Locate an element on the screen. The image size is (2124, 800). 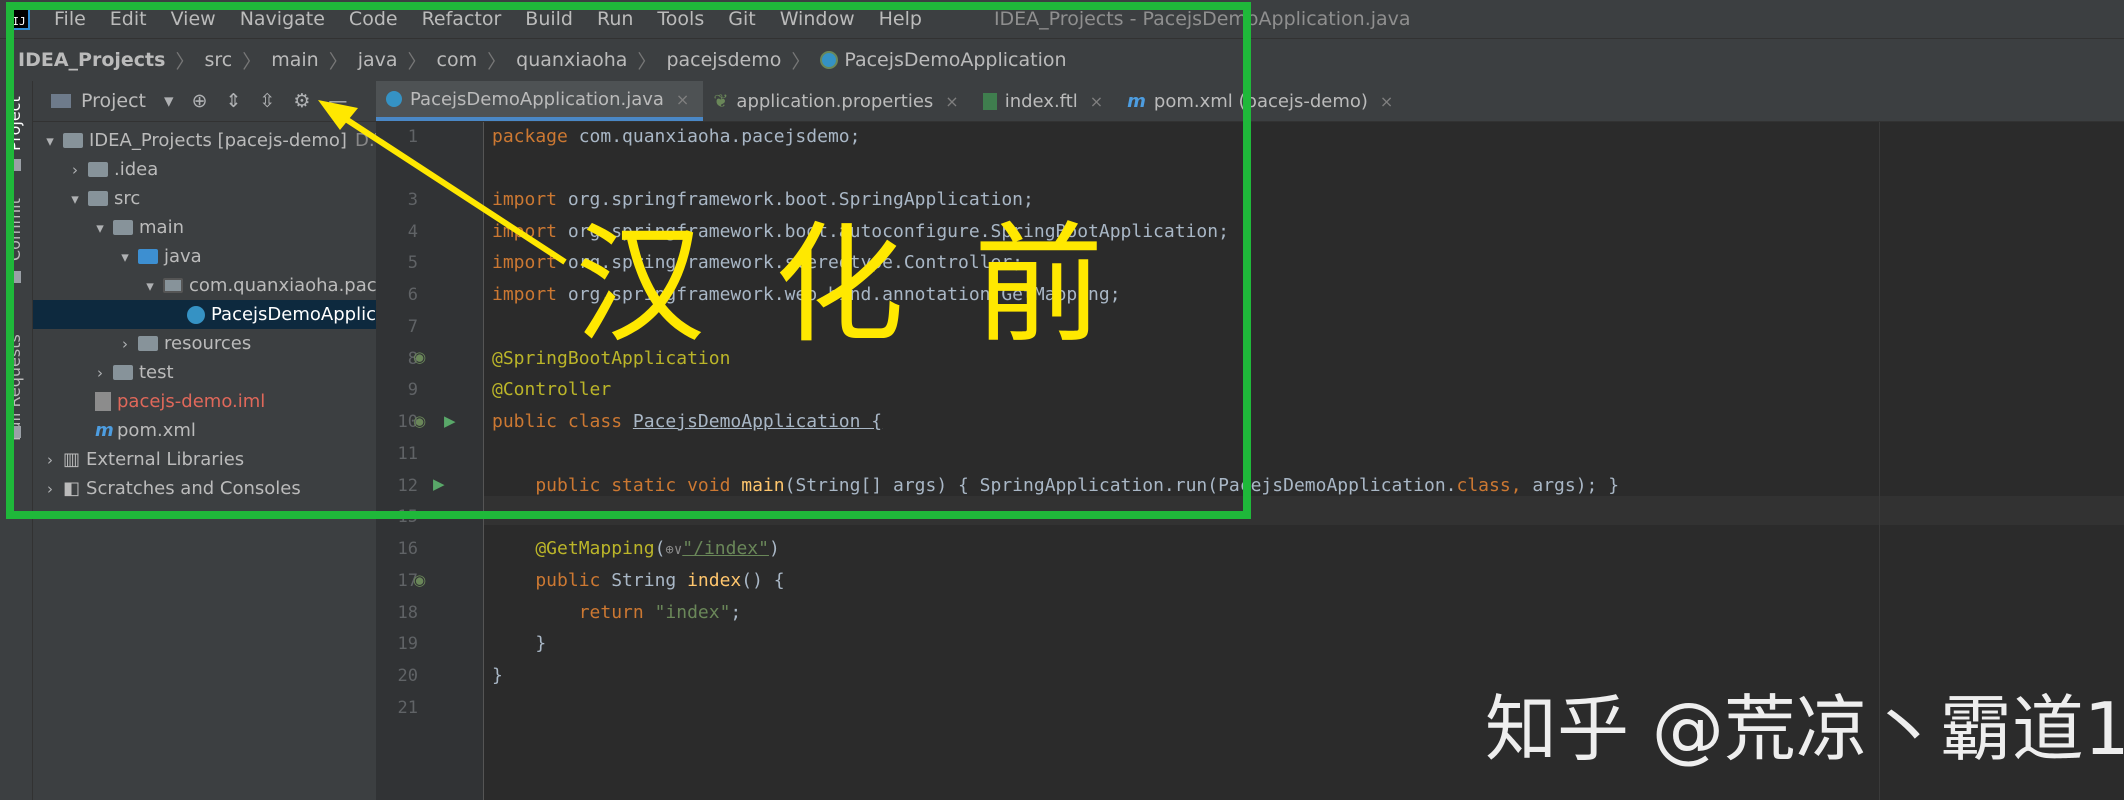
line-number: 7 is located at coordinates (412, 327).